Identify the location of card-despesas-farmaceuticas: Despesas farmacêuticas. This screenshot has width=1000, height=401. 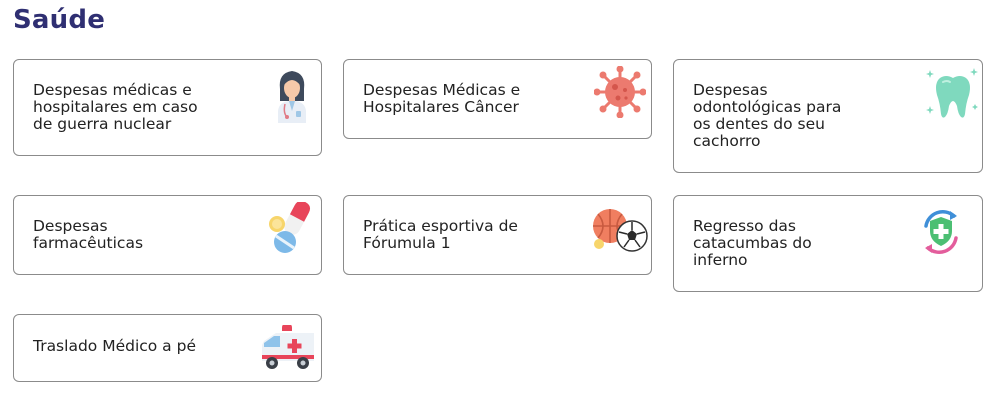
(167, 235).